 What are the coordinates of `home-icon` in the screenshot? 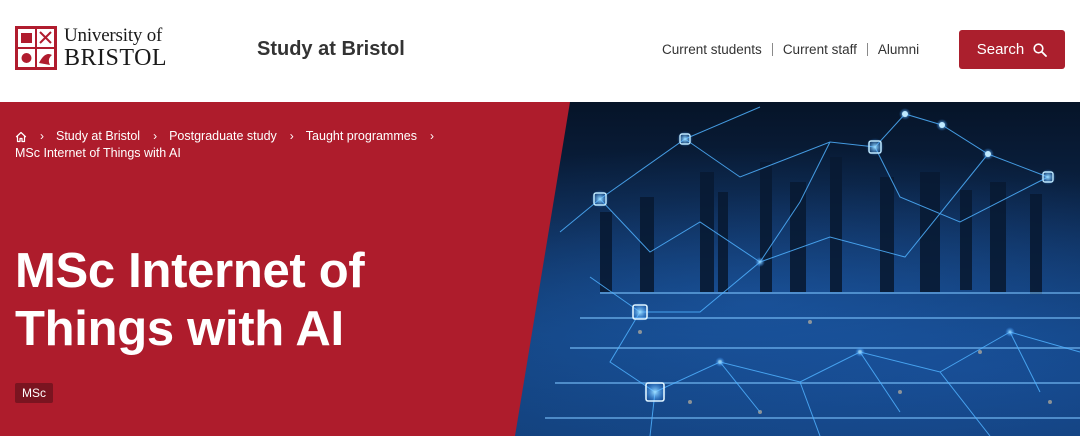 It's located at (21, 136).